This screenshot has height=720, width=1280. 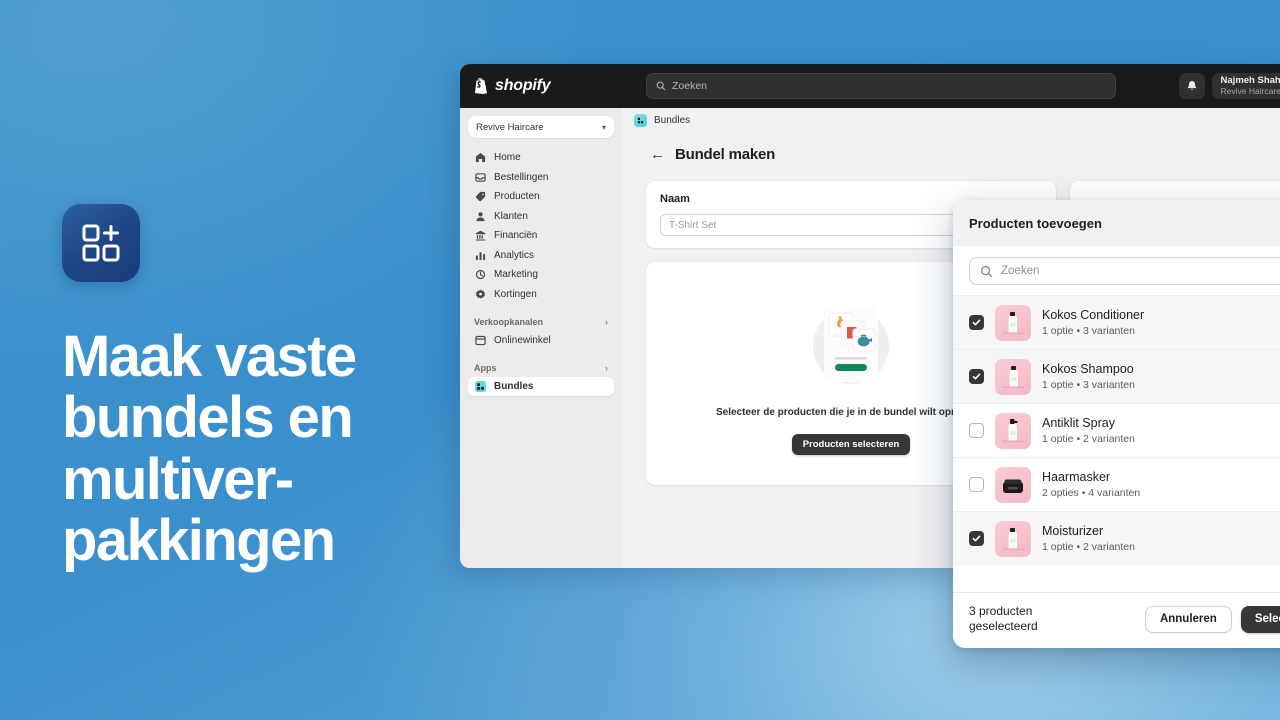 What do you see at coordinates (1191, 86) in the screenshot?
I see `bell-icon` at bounding box center [1191, 86].